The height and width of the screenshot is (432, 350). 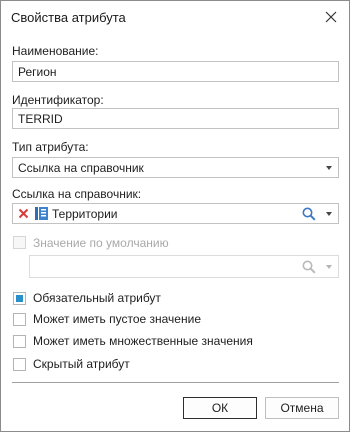 What do you see at coordinates (23, 213) in the screenshot?
I see `clear-icon` at bounding box center [23, 213].